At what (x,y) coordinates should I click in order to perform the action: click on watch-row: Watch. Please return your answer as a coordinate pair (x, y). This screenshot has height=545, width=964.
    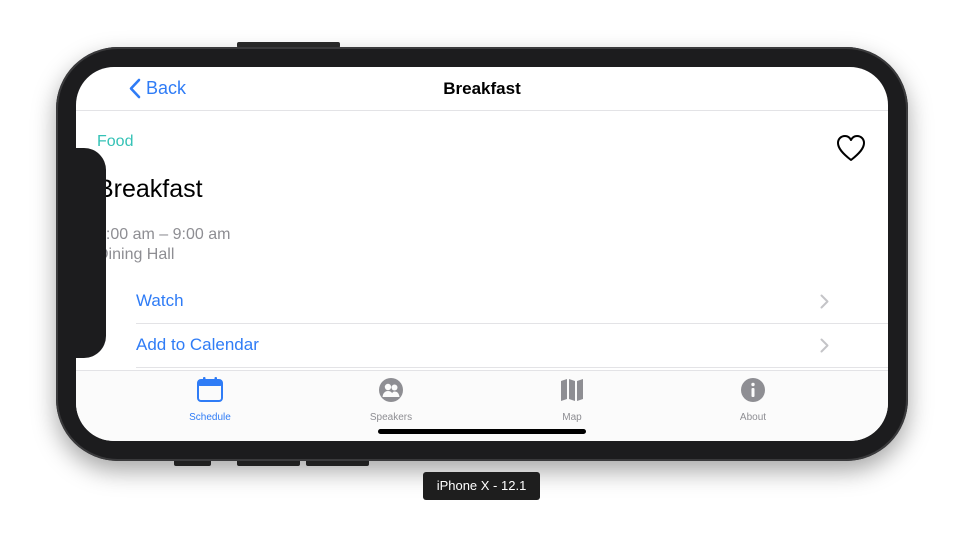
    Looking at the image, I should click on (512, 301).